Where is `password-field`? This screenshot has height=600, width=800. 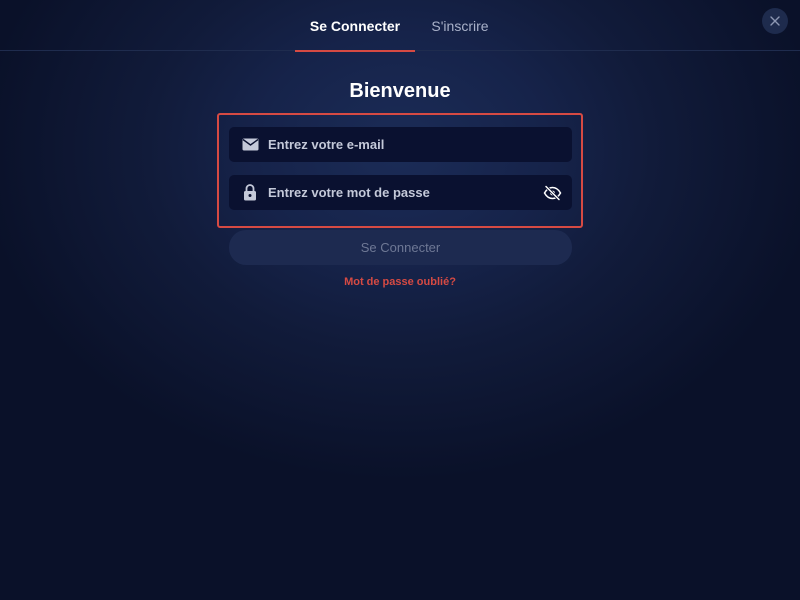
password-field is located at coordinates (400, 192).